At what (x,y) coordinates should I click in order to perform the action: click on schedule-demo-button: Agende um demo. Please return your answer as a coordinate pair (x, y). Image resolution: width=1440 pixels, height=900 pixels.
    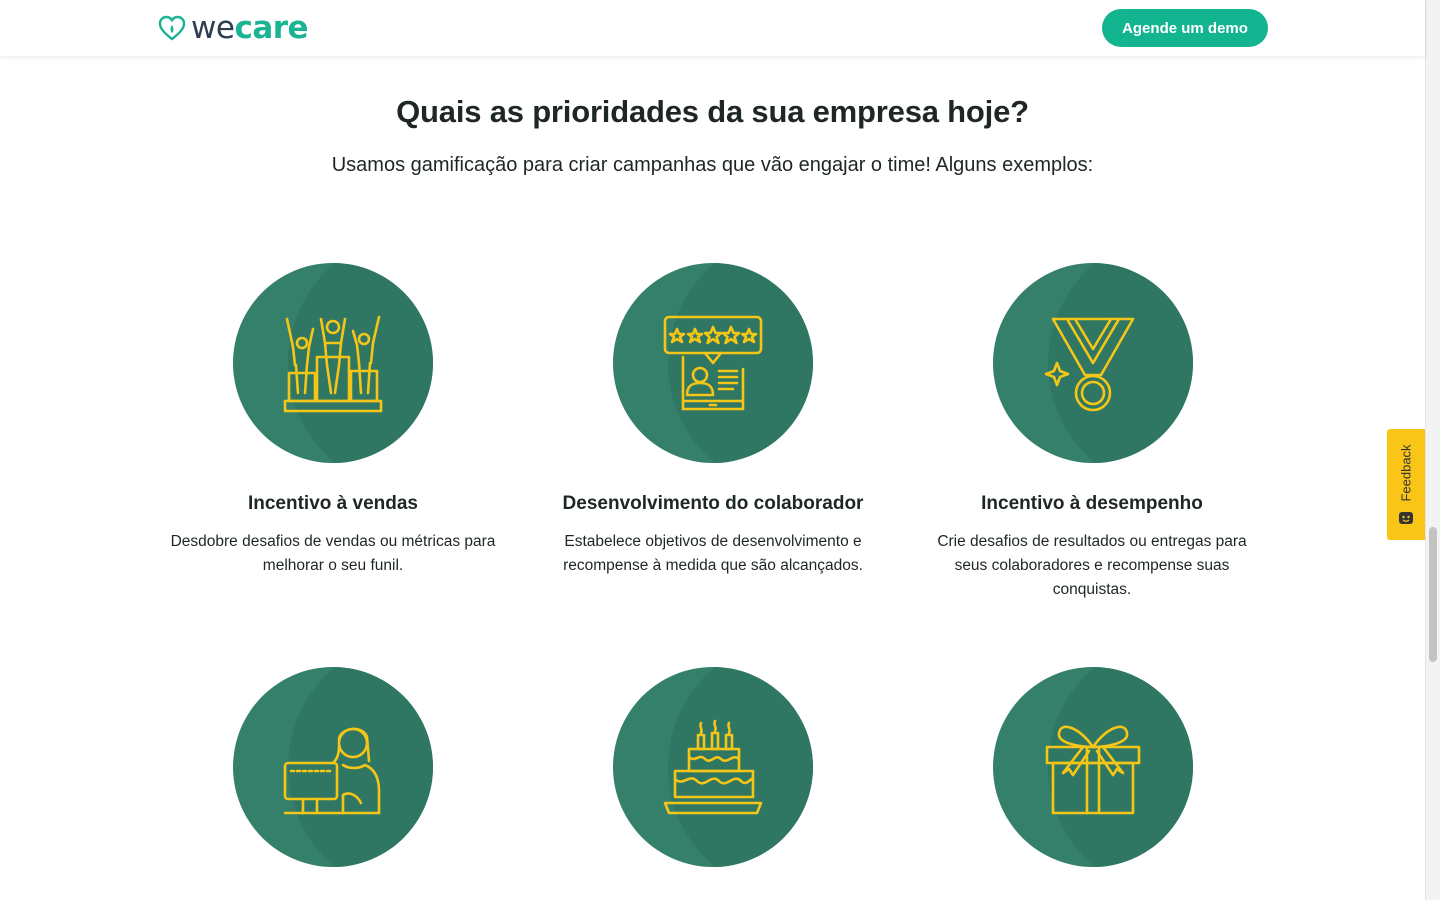
    Looking at the image, I should click on (1185, 28).